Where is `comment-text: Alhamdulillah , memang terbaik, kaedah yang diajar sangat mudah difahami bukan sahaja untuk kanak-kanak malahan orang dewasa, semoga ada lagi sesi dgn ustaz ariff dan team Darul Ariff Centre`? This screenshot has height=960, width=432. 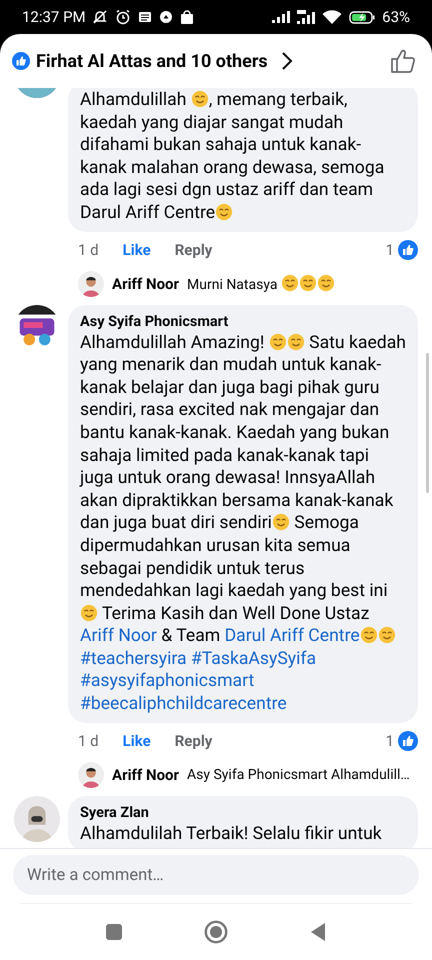 comment-text: Alhamdulillah , memang terbaik, kaedah yang diajar sangat mudah difahami bukan sahaja untuk kanak-kanak malahan orang dewasa, semoga ada lagi sesi dgn ustaz ariff dan team Darul Ariff Centre is located at coordinates (233, 157).